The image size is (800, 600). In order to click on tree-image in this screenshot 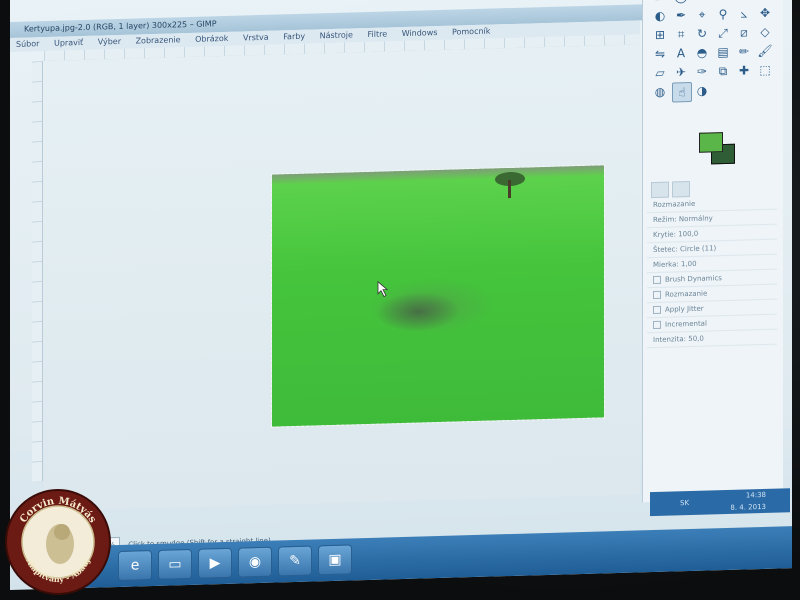, I will do `click(510, 185)`.